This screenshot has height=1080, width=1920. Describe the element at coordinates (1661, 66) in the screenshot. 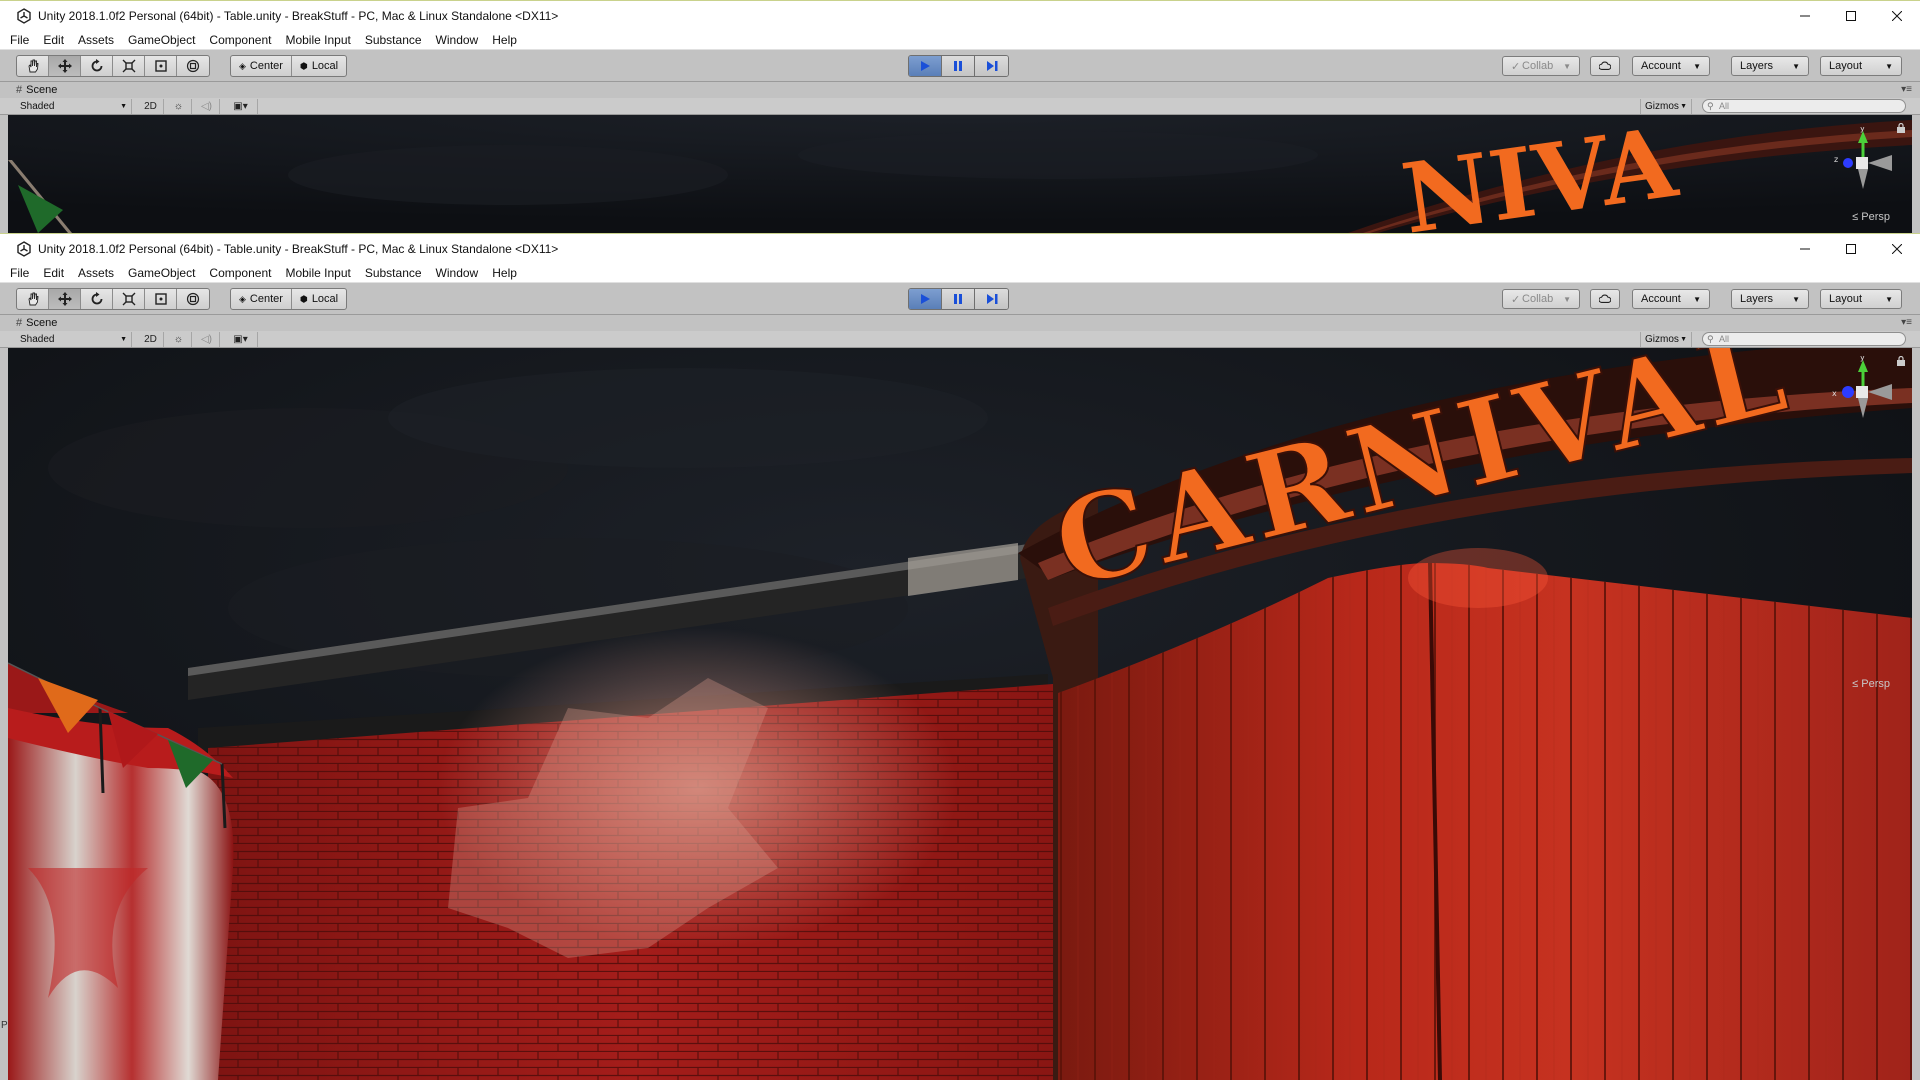

I see `account-label: Account` at that location.